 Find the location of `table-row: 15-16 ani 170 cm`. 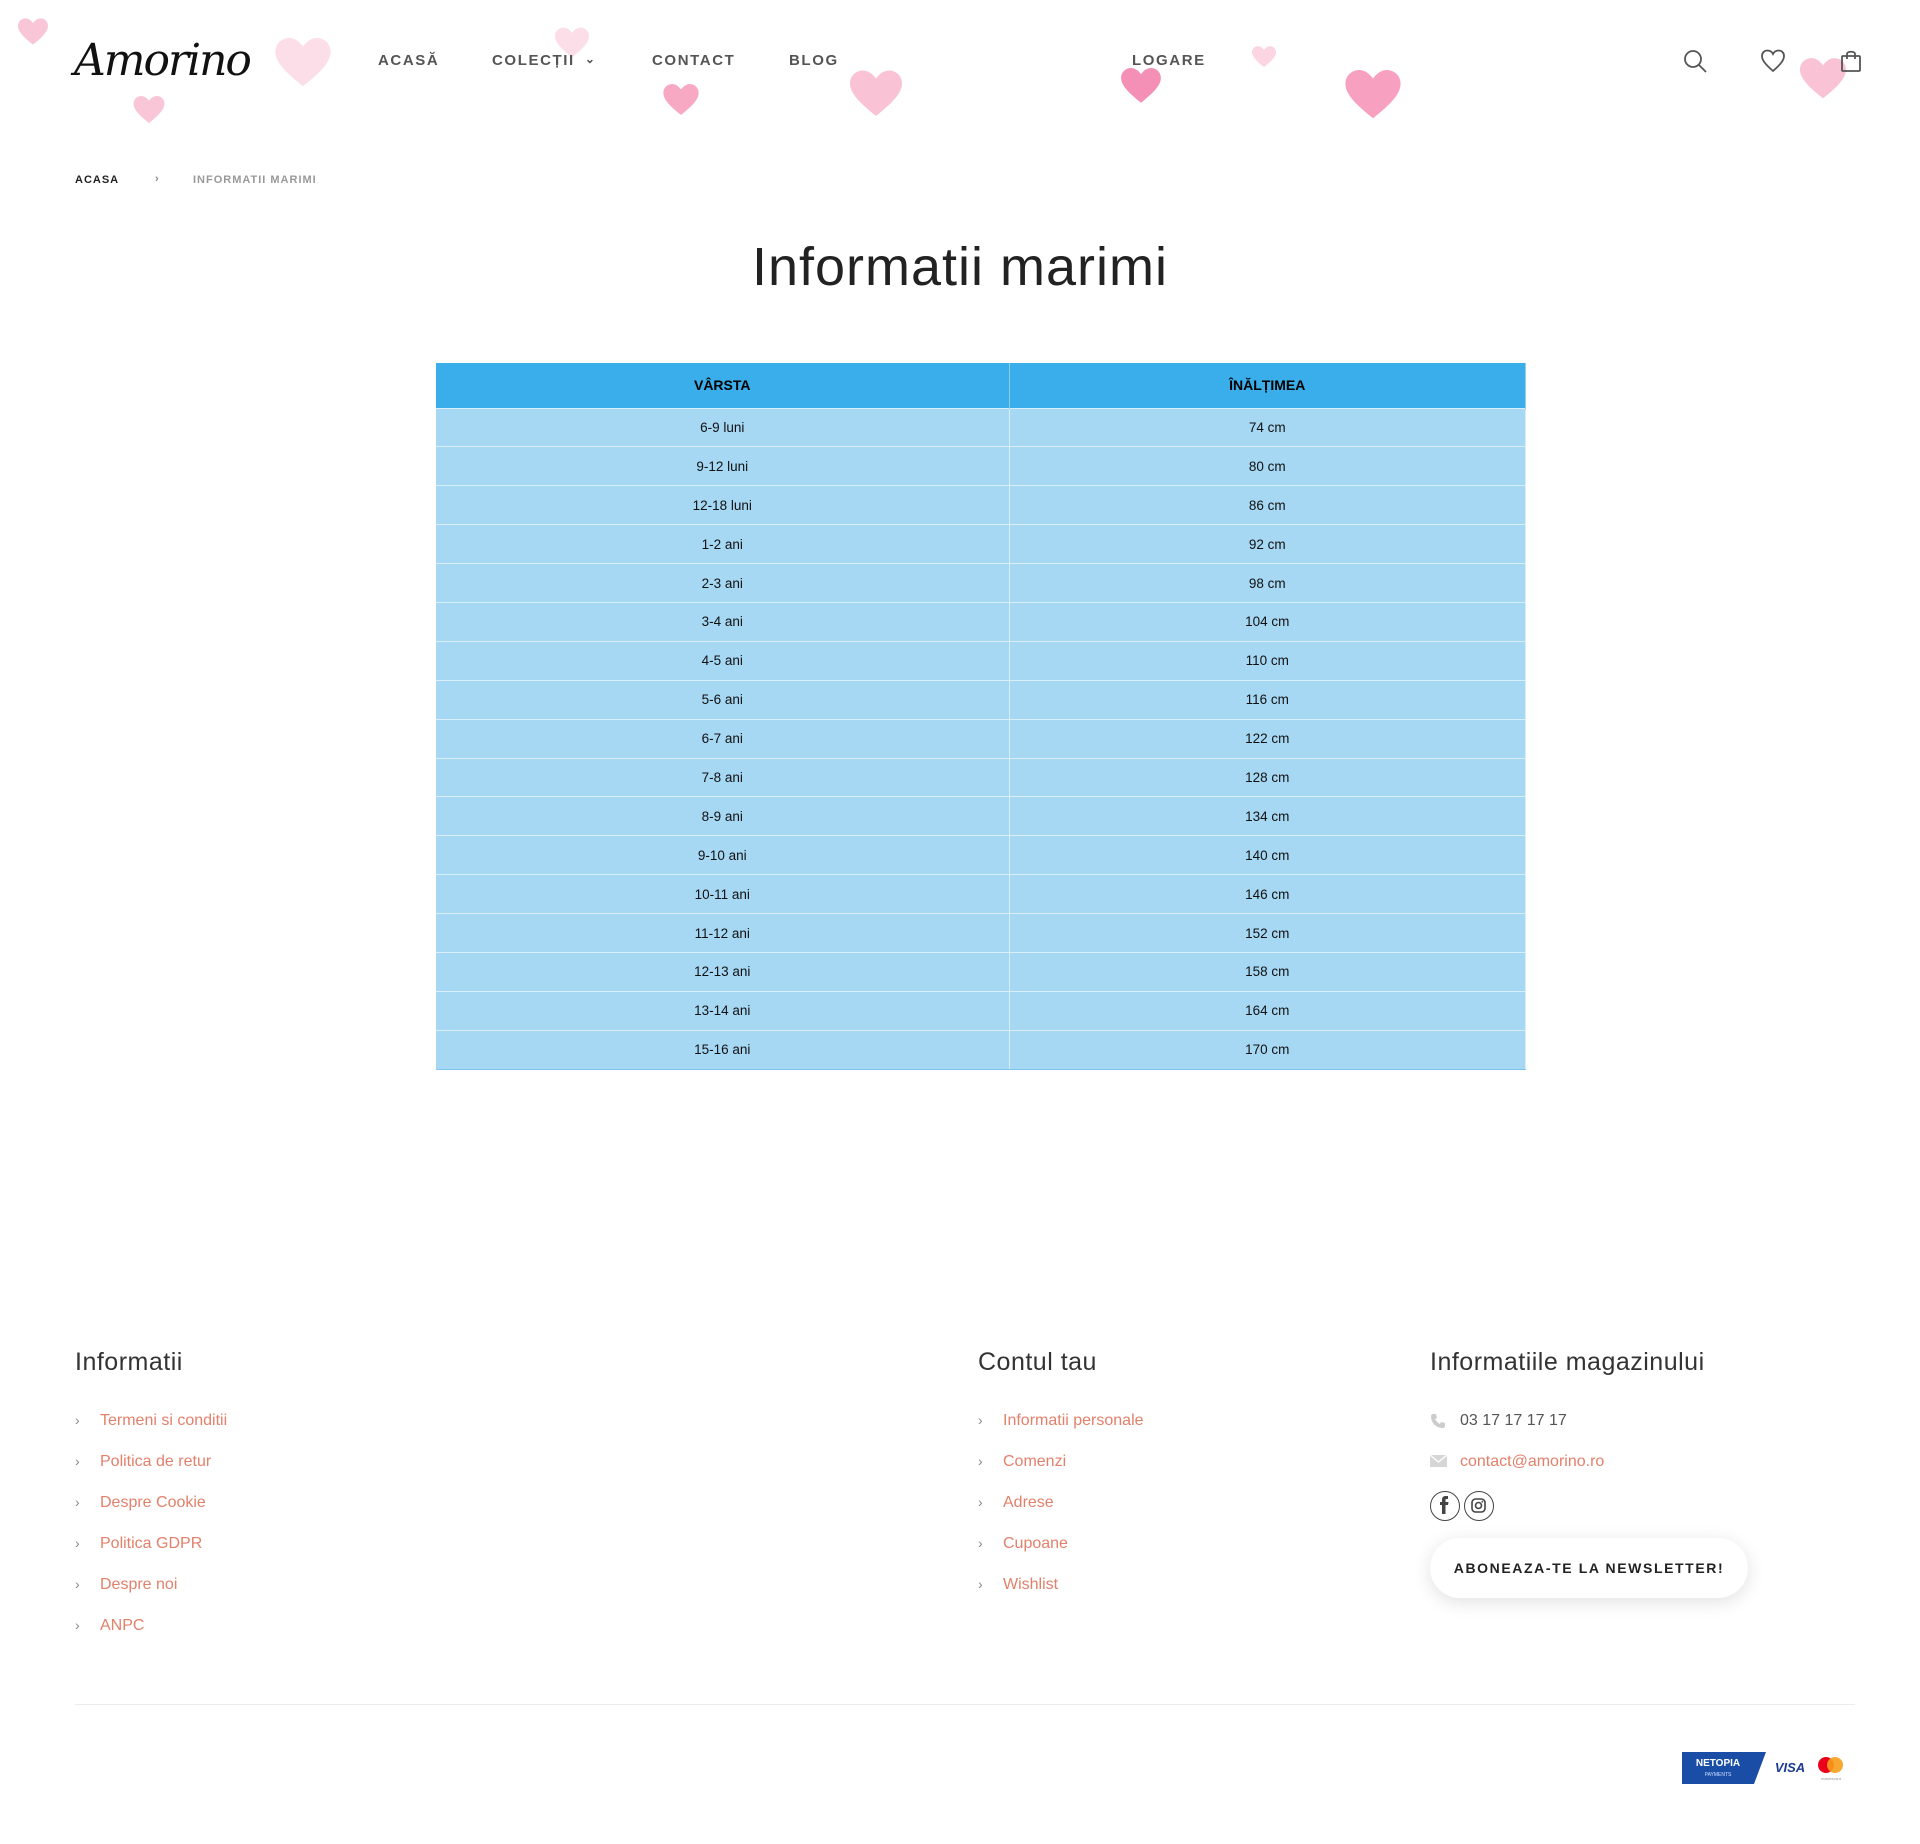

table-row: 15-16 ani 170 cm is located at coordinates (981, 1049).